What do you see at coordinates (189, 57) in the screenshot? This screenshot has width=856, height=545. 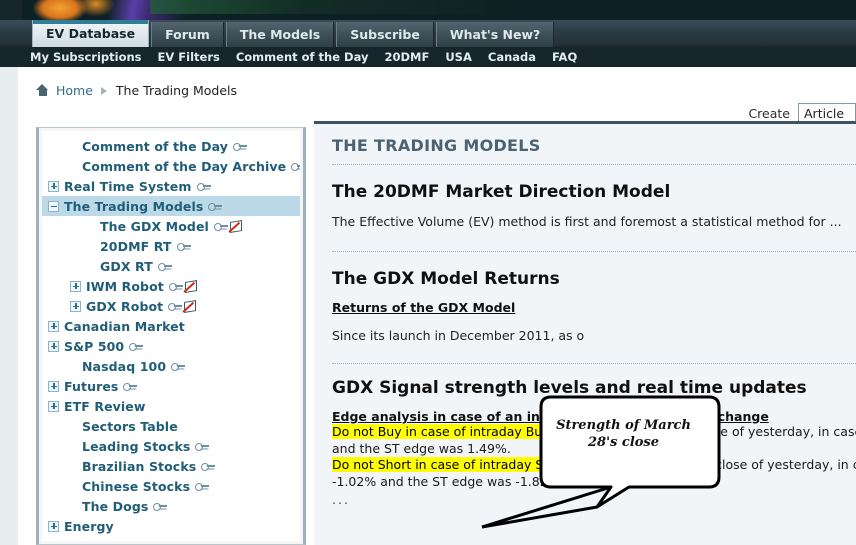 I see `subnav-item-ev-filters: EV Filters` at bounding box center [189, 57].